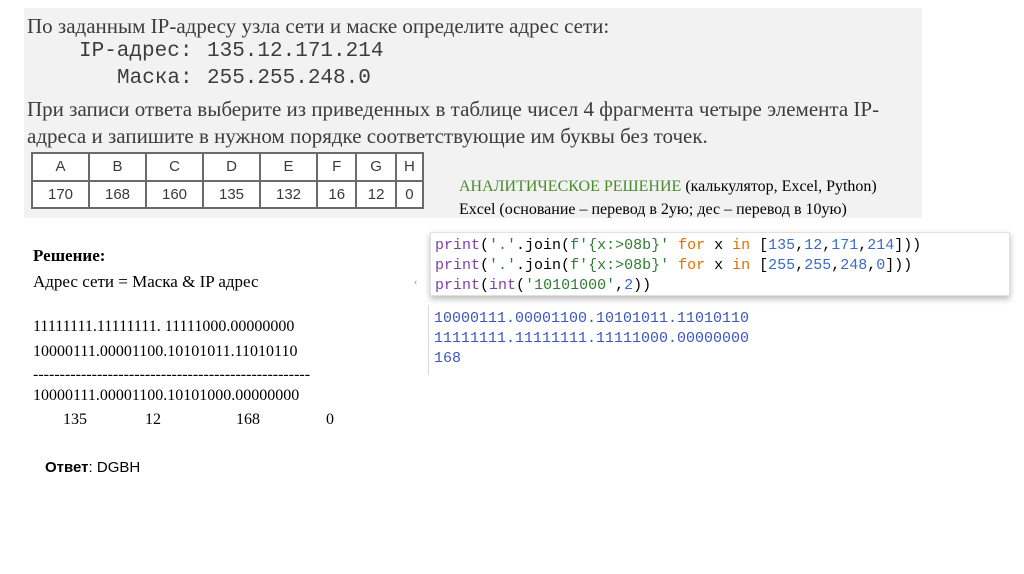  I want to click on output-line: 168, so click(448, 358).